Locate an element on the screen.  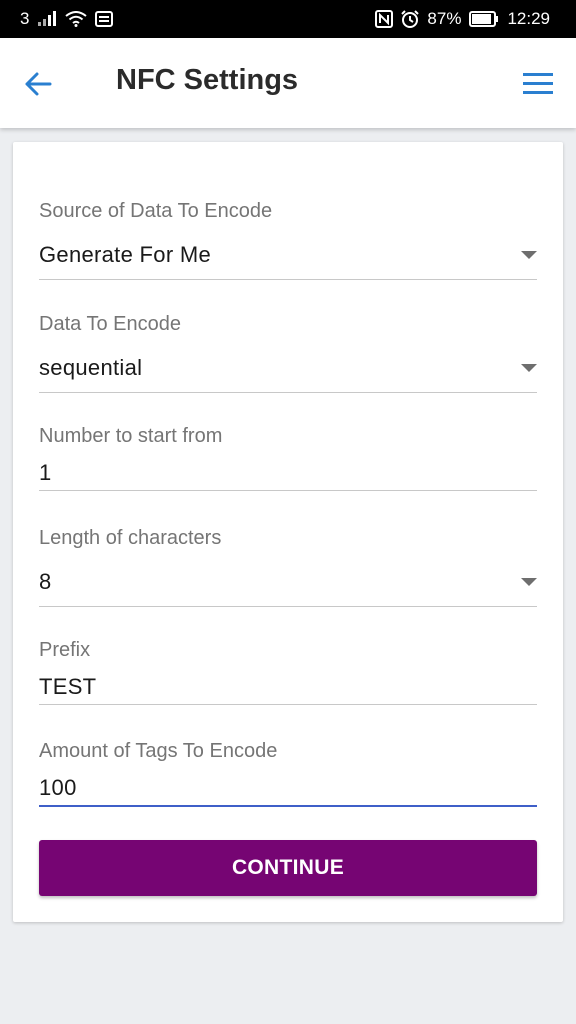
length-underline is located at coordinates (288, 606).